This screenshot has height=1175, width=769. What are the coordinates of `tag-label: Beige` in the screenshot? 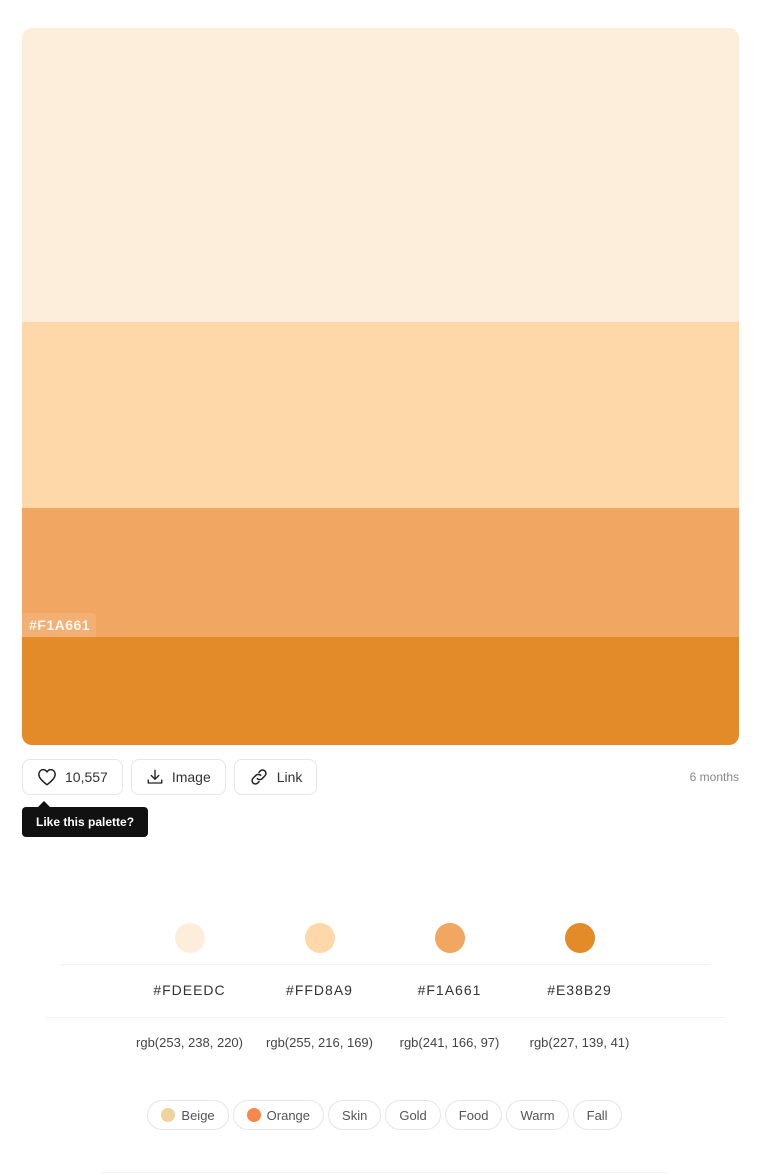 It's located at (198, 1115).